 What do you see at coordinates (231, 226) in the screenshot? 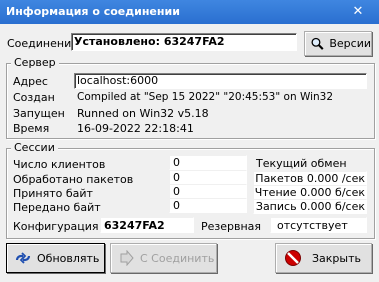
I see `backup-label: Резервная` at bounding box center [231, 226].